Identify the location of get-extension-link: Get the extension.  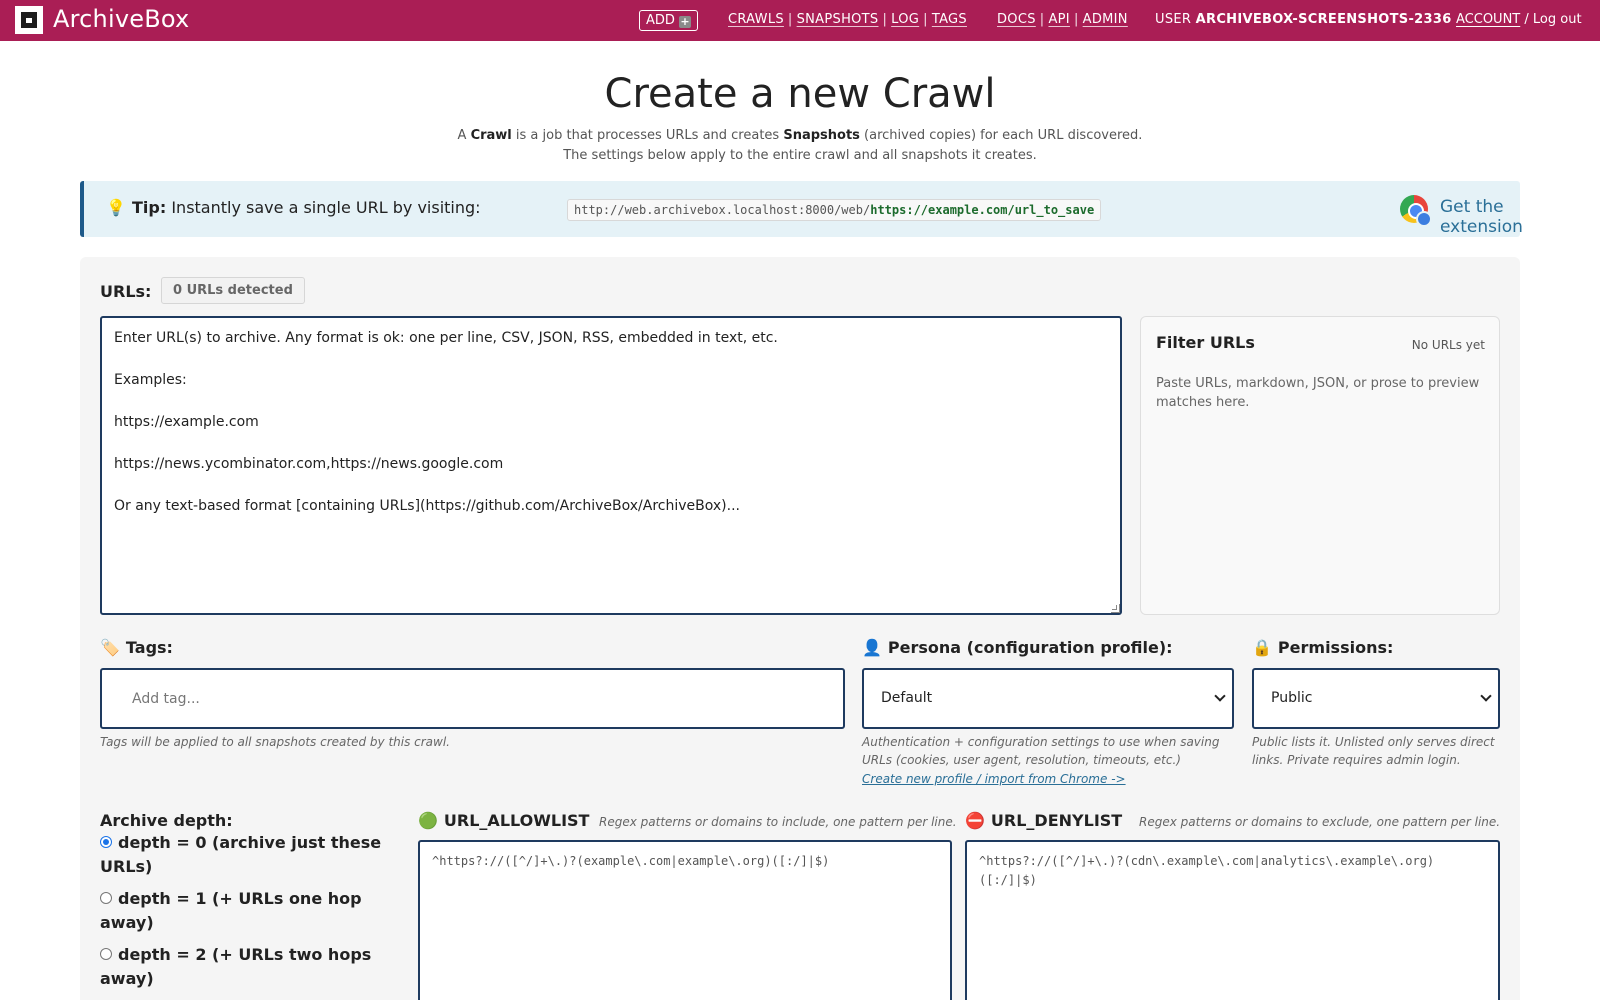
(1481, 217).